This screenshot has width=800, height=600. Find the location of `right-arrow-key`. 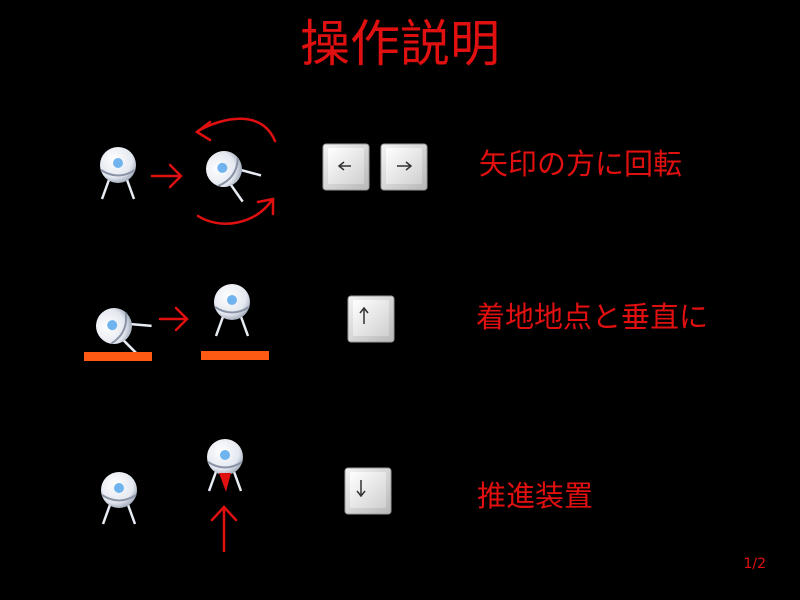

right-arrow-key is located at coordinates (404, 167).